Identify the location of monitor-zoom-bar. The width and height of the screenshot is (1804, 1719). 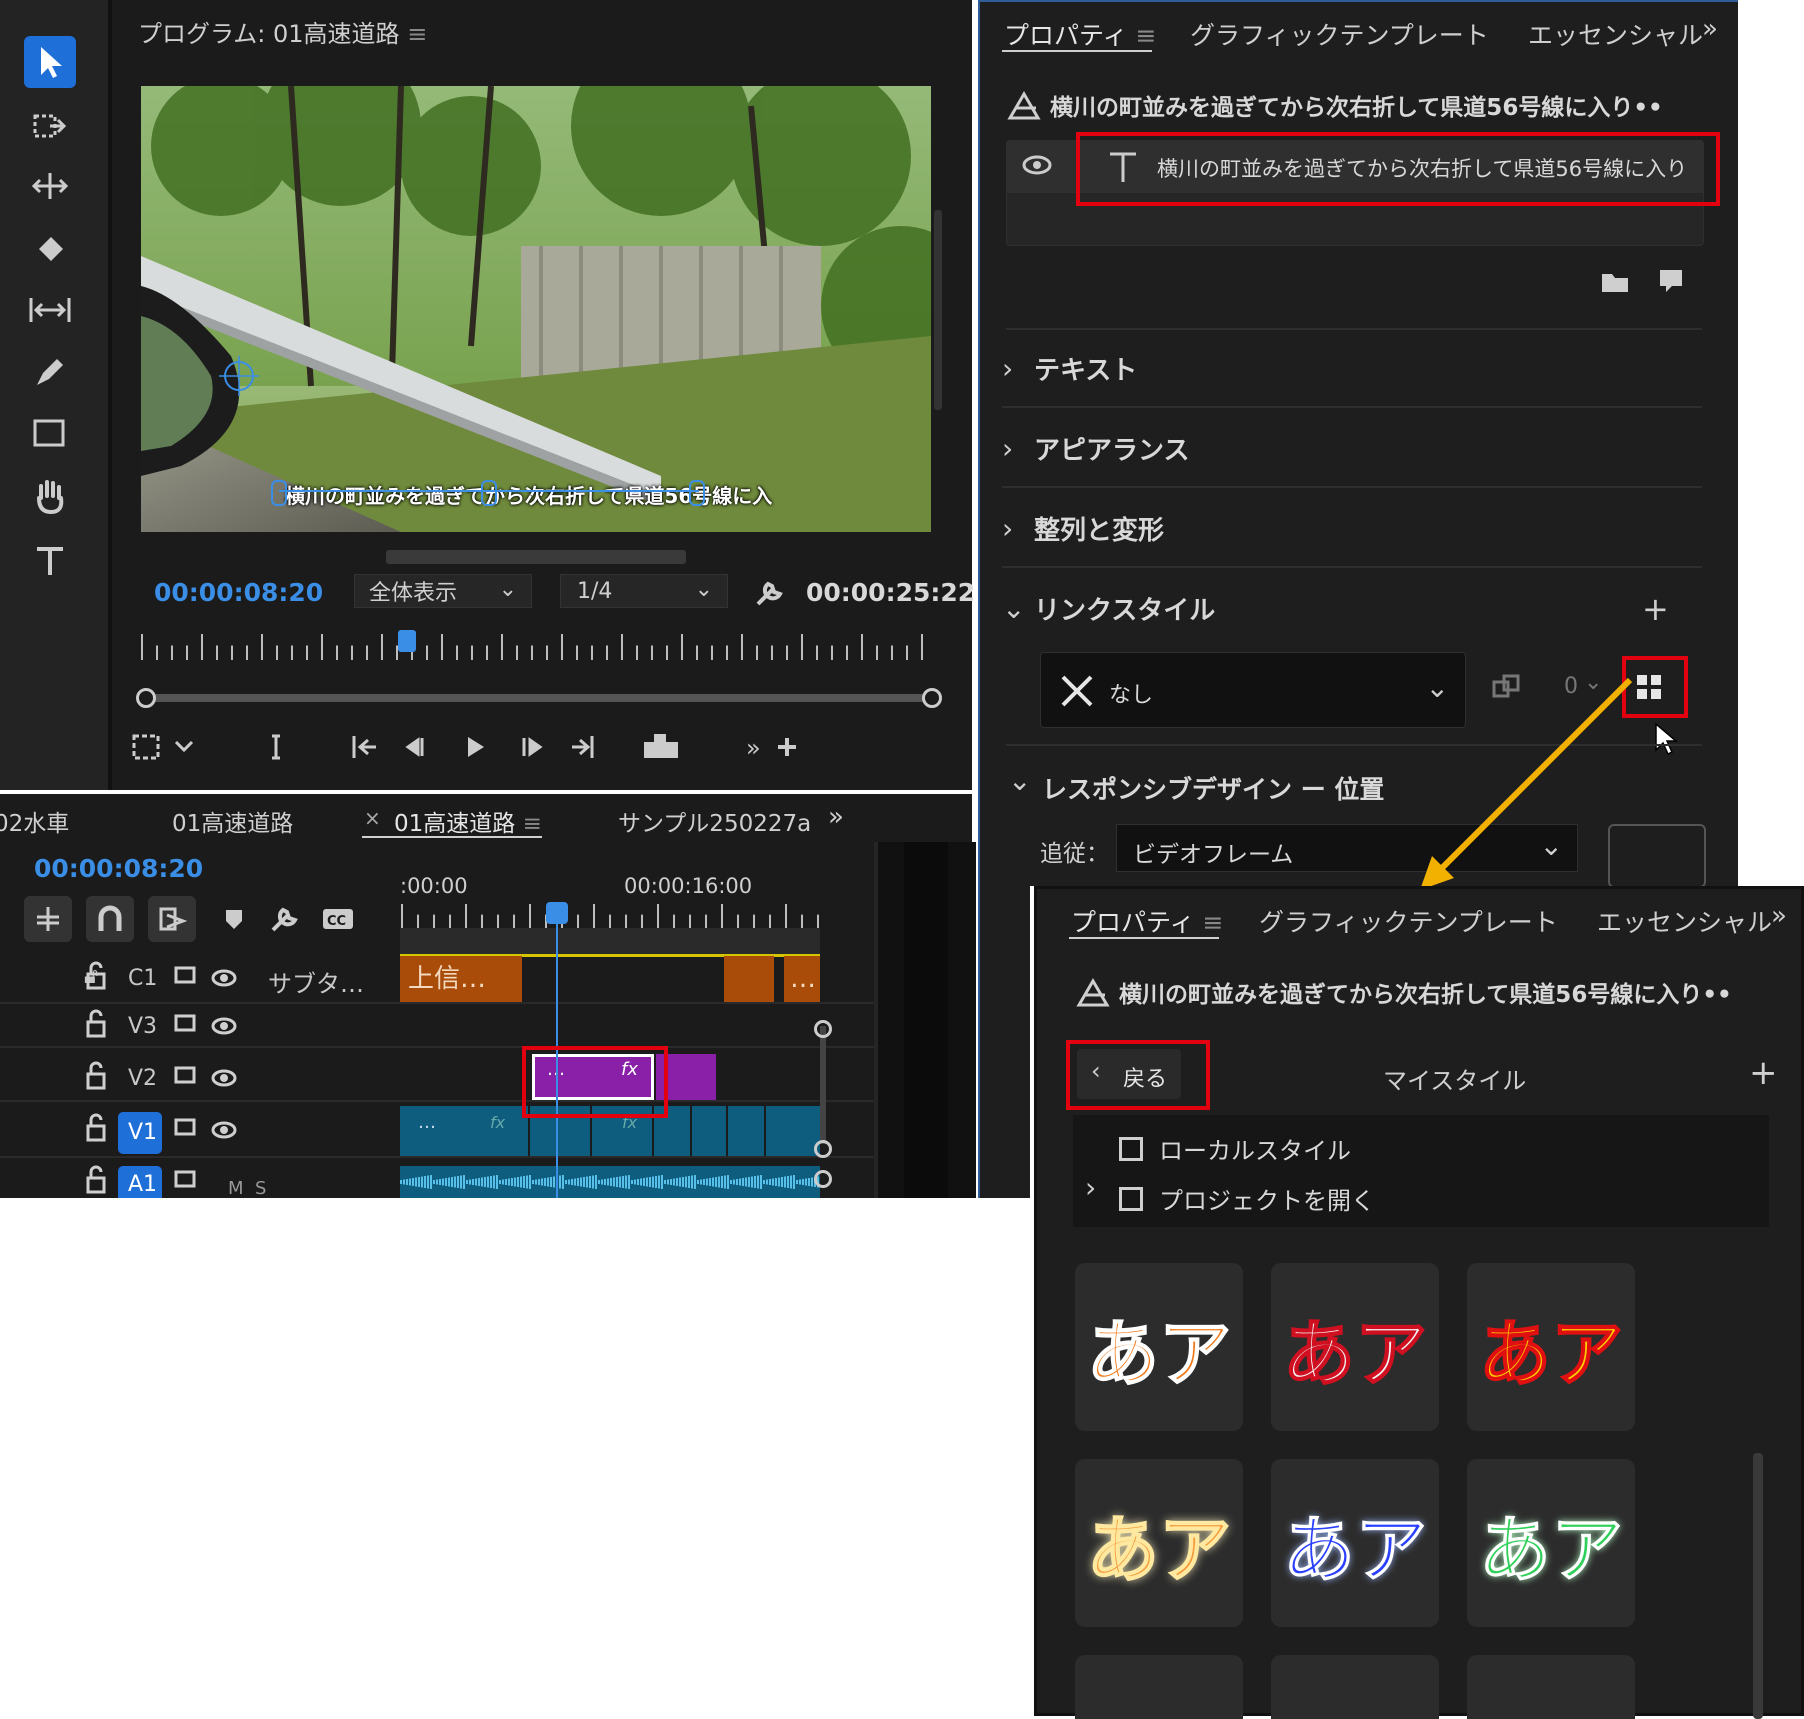
(535, 698).